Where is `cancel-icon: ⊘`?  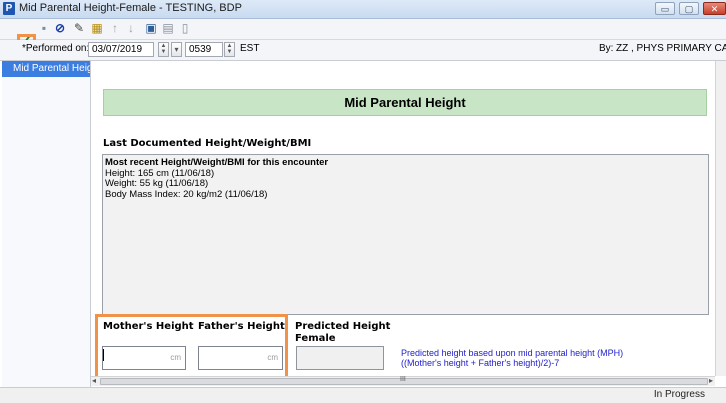 cancel-icon: ⊘ is located at coordinates (60, 28).